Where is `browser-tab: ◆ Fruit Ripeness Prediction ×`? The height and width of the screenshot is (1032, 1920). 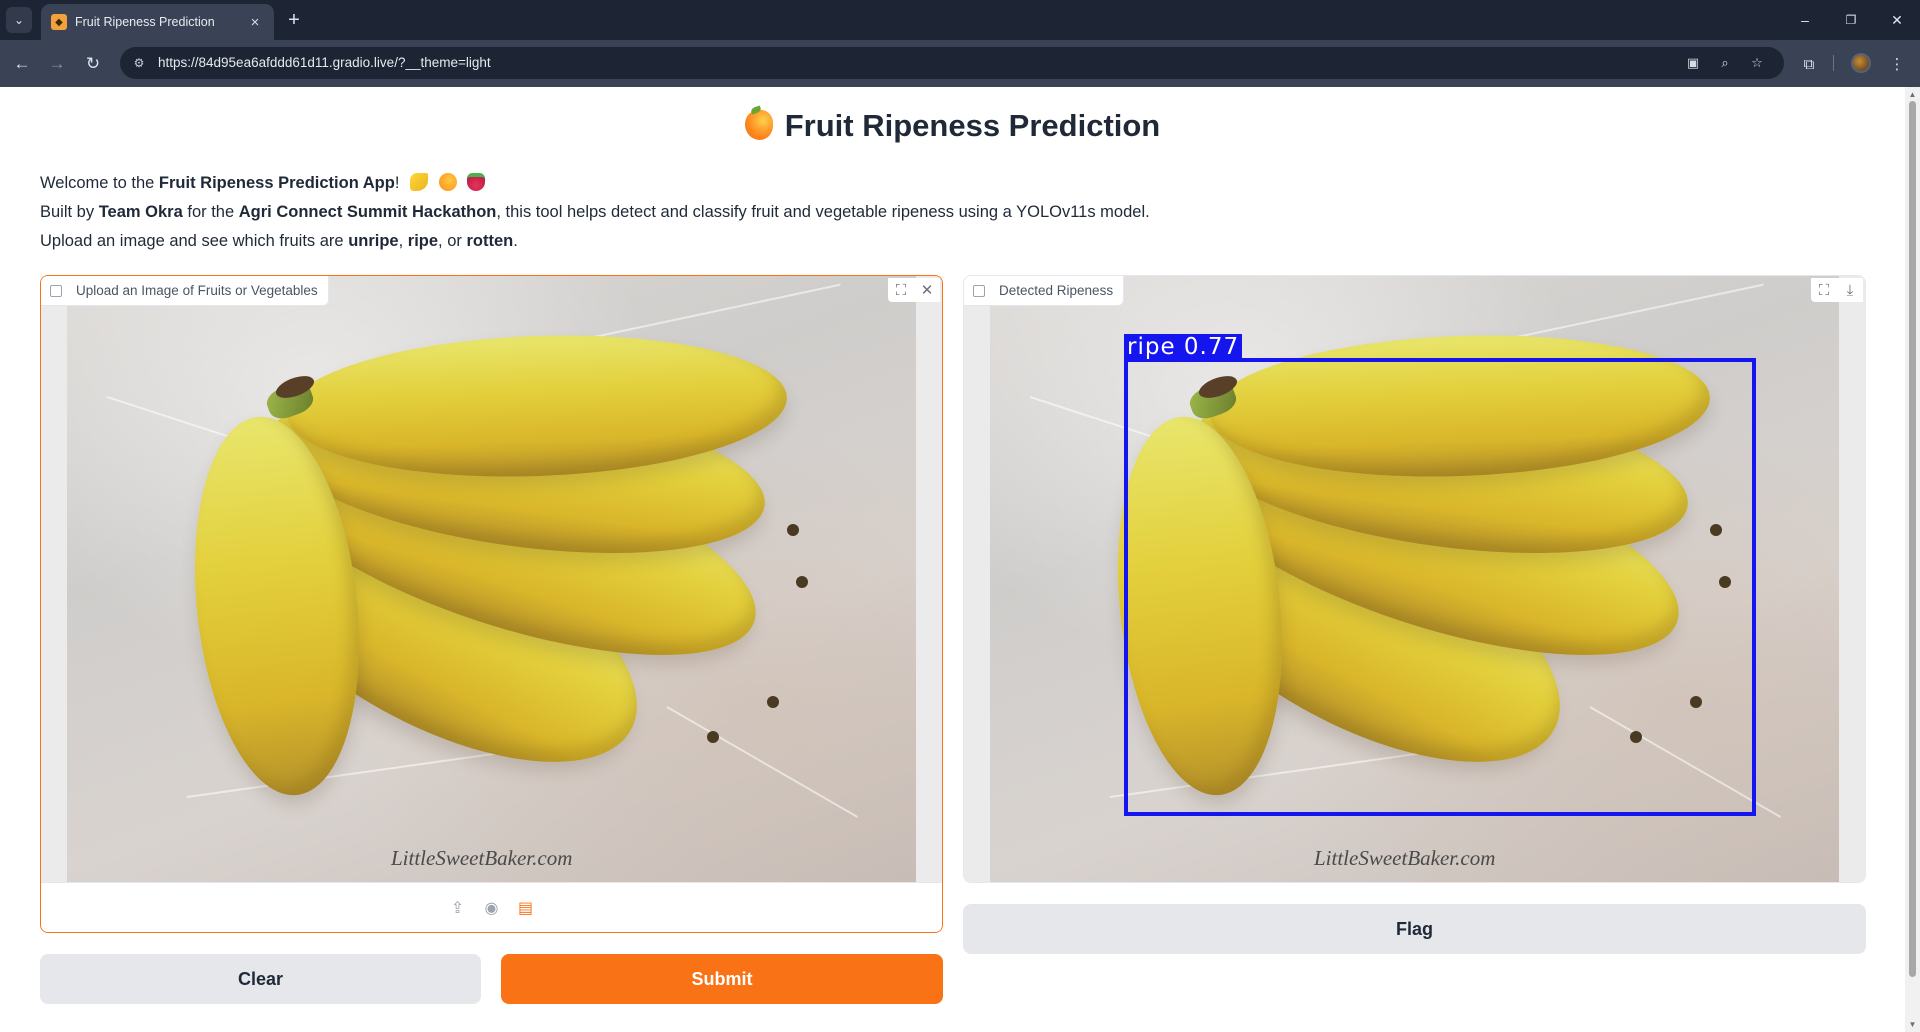
browser-tab: ◆ Fruit Ripeness Prediction × is located at coordinates (157, 22).